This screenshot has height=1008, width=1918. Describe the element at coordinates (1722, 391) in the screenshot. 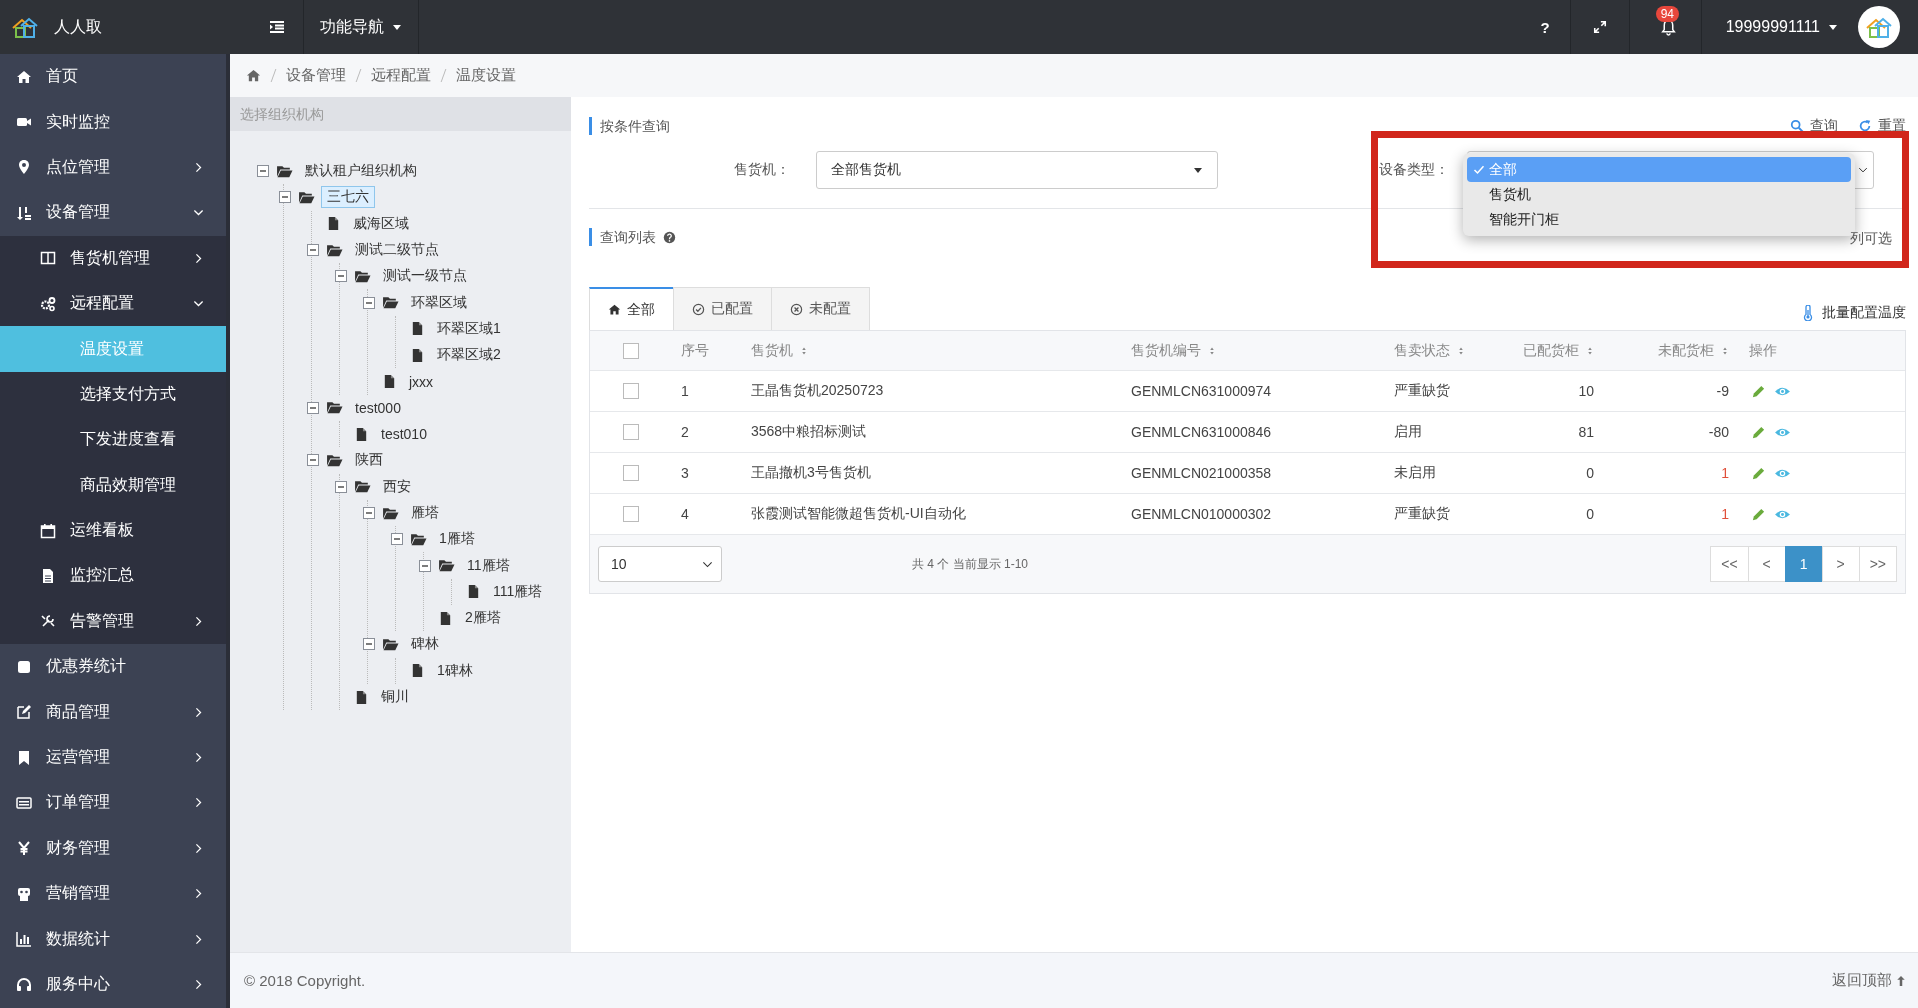

I see `count-cell: -9` at that location.